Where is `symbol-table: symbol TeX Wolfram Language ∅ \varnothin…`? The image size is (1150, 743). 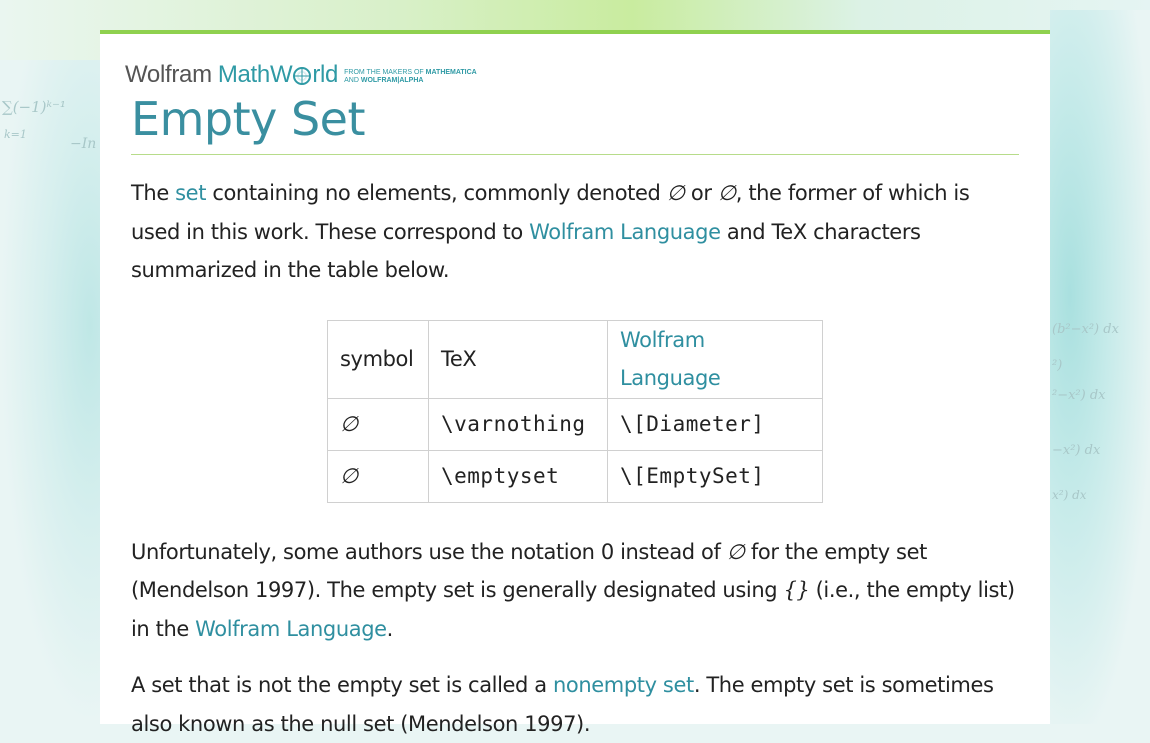
symbol-table: symbol TeX Wolfram Language ∅ \varnothin… is located at coordinates (575, 411).